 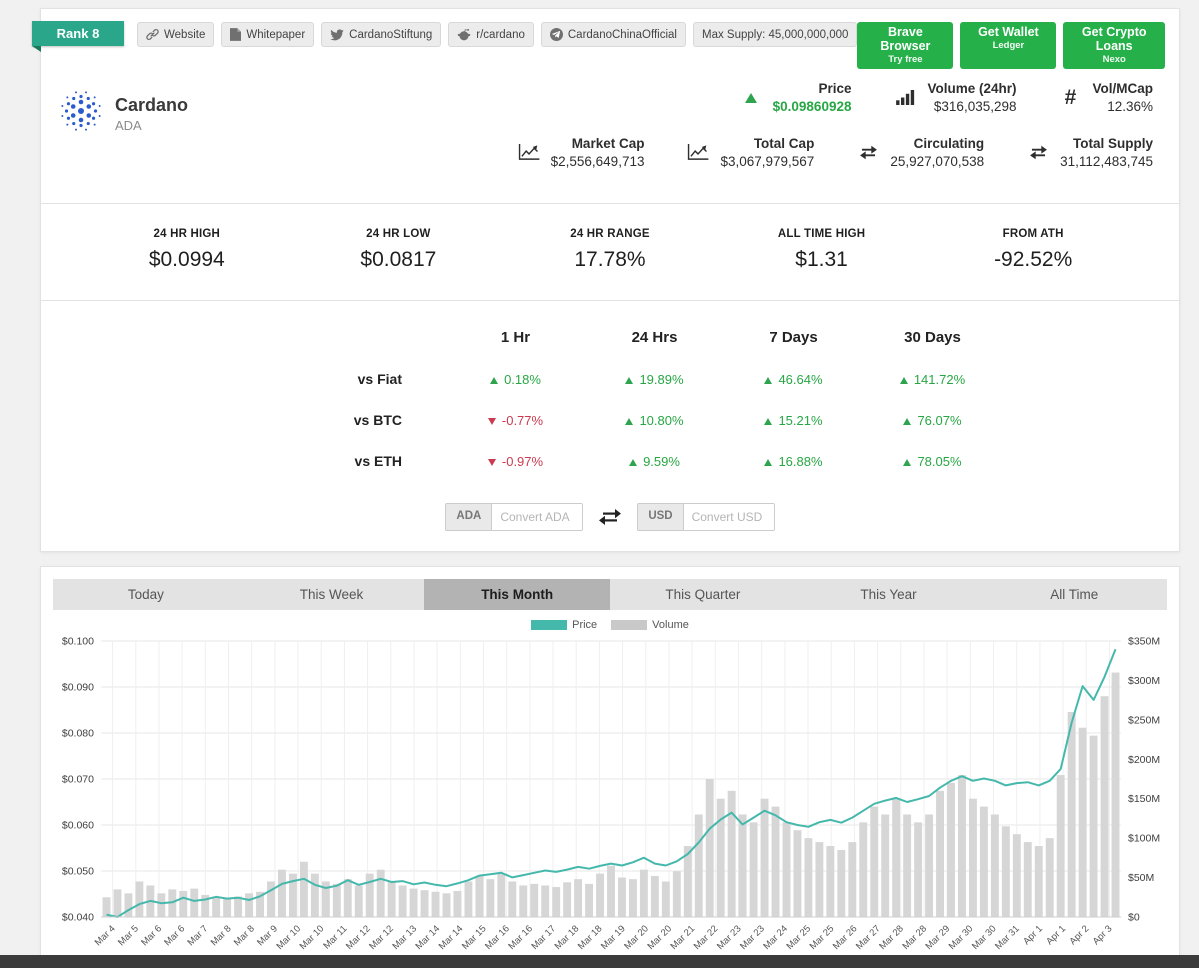 I want to click on svg-text: Mar 30, so click(x=984, y=937).